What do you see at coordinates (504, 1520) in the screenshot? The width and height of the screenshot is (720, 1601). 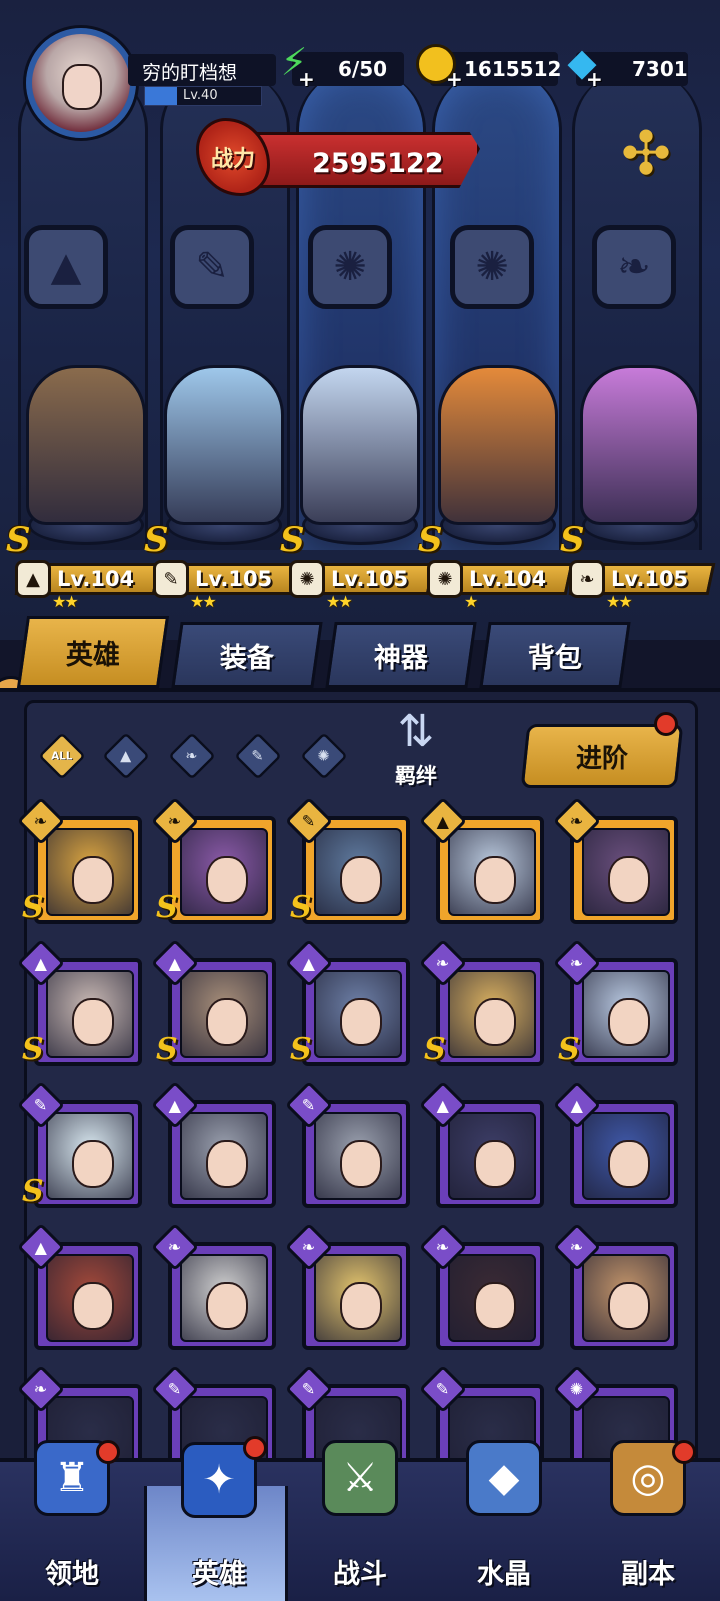 I see `nav-crystal: ◆ 水晶` at bounding box center [504, 1520].